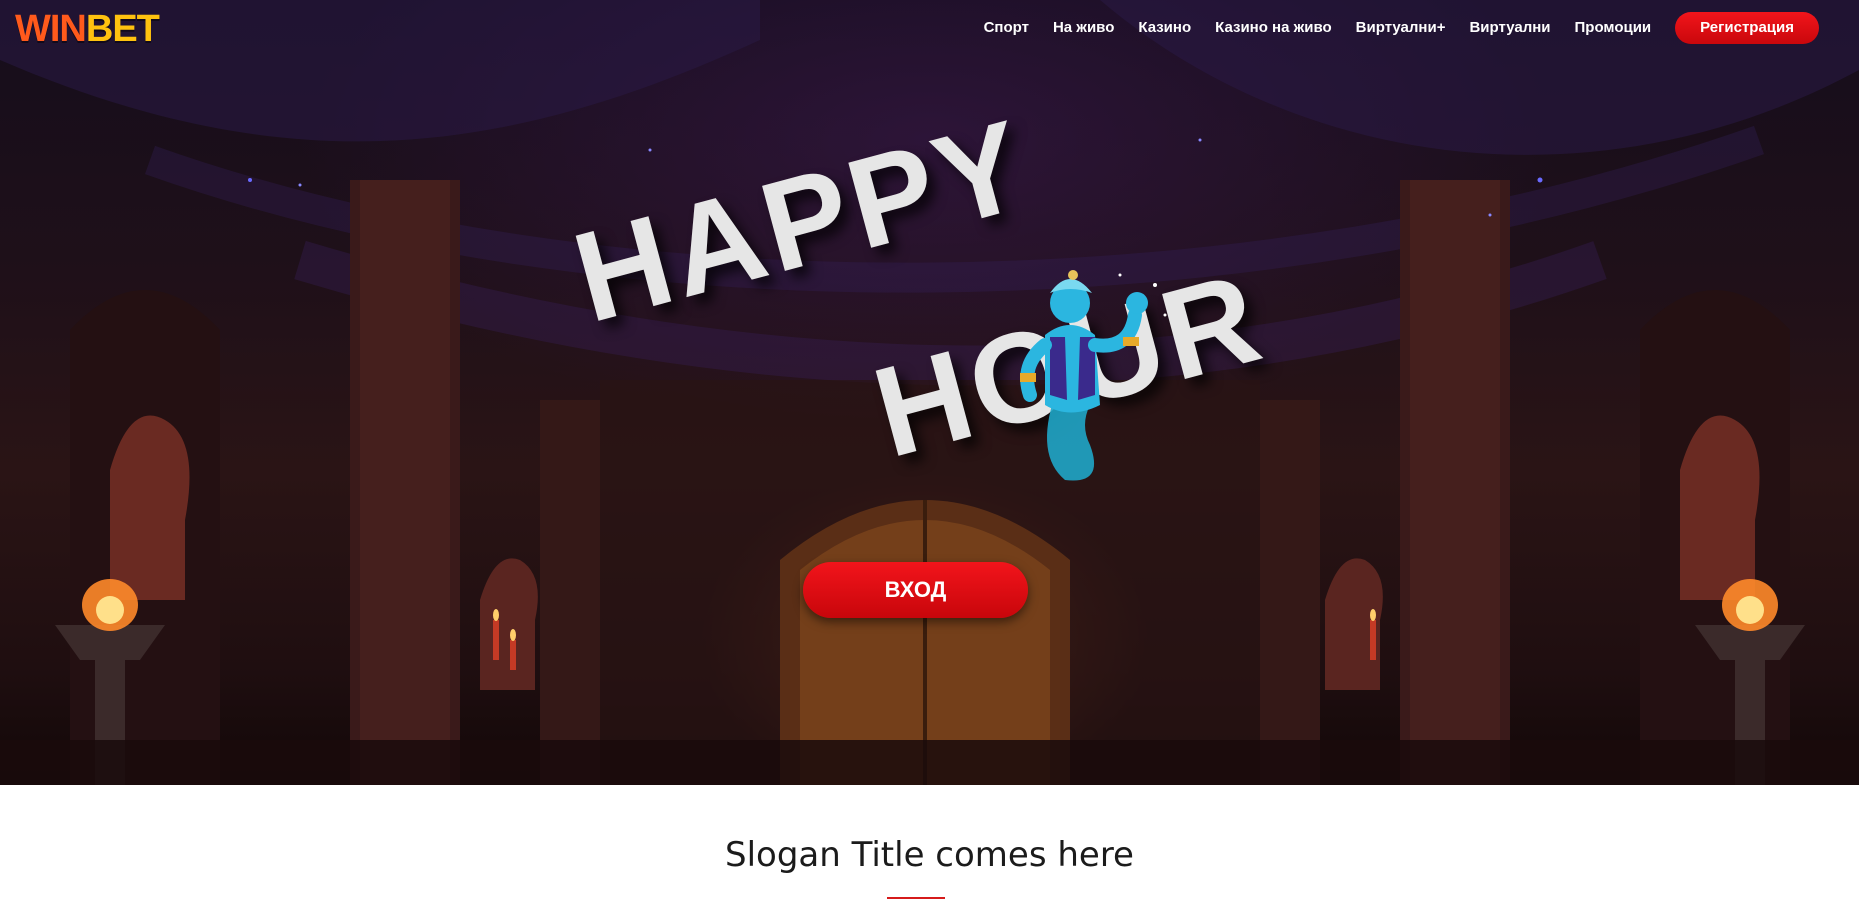 The image size is (1859, 909). Describe the element at coordinates (1401, 28) in the screenshot. I see `nav-item-virtuals-plus: Виртуални+` at that location.